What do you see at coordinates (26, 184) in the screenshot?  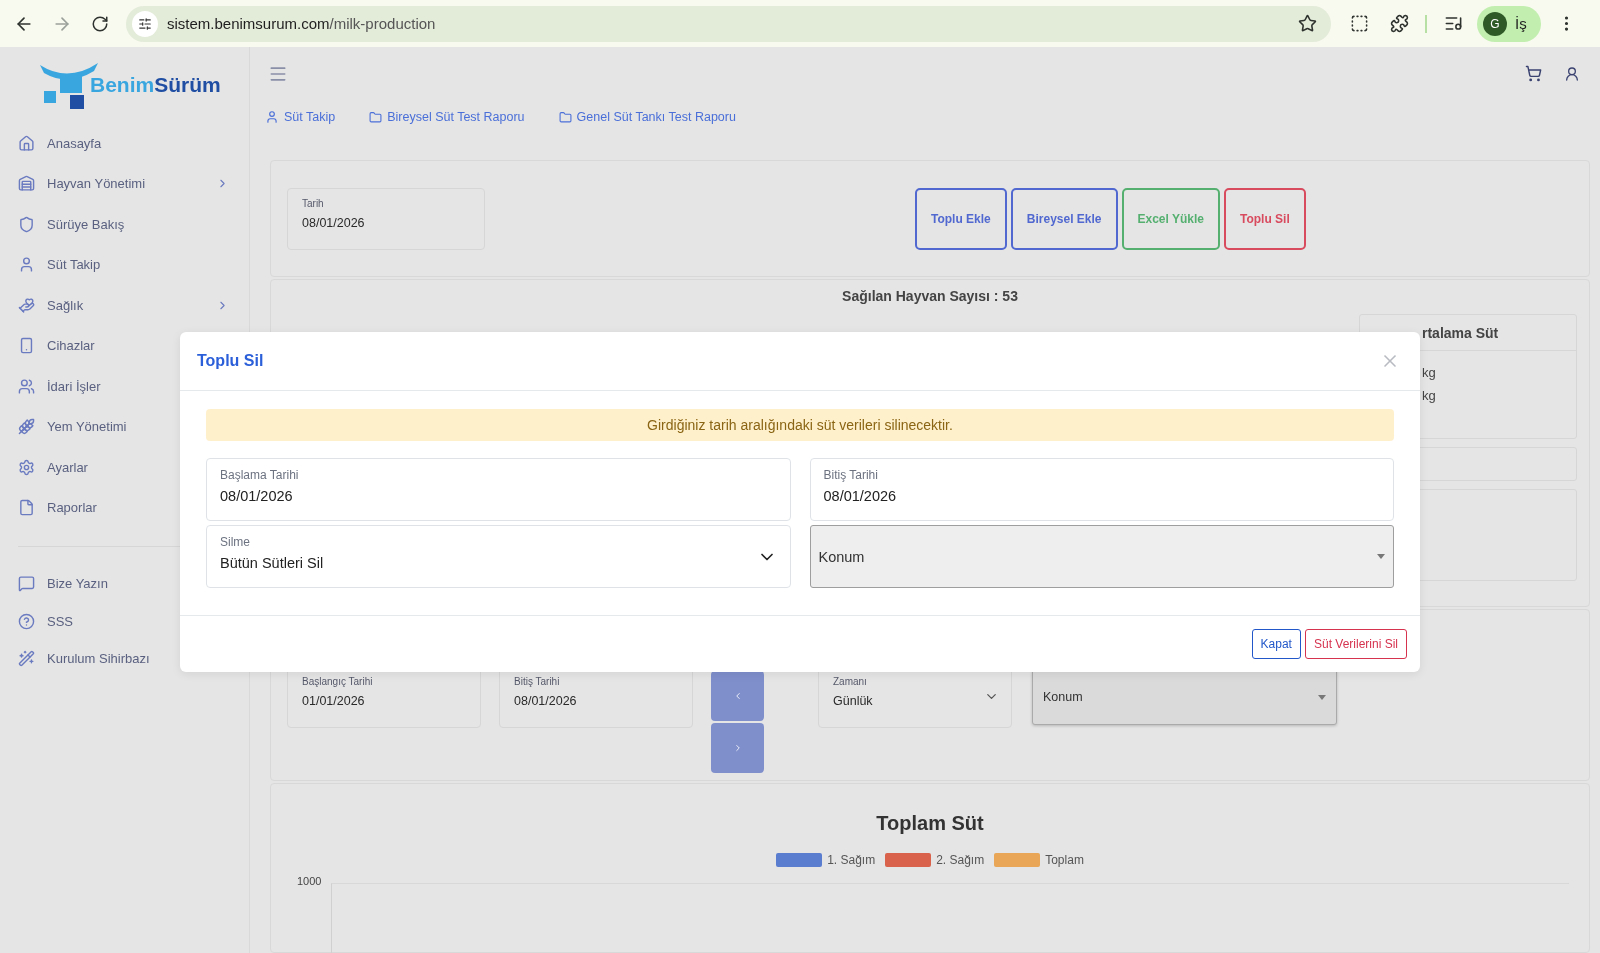 I see `barn-icon` at bounding box center [26, 184].